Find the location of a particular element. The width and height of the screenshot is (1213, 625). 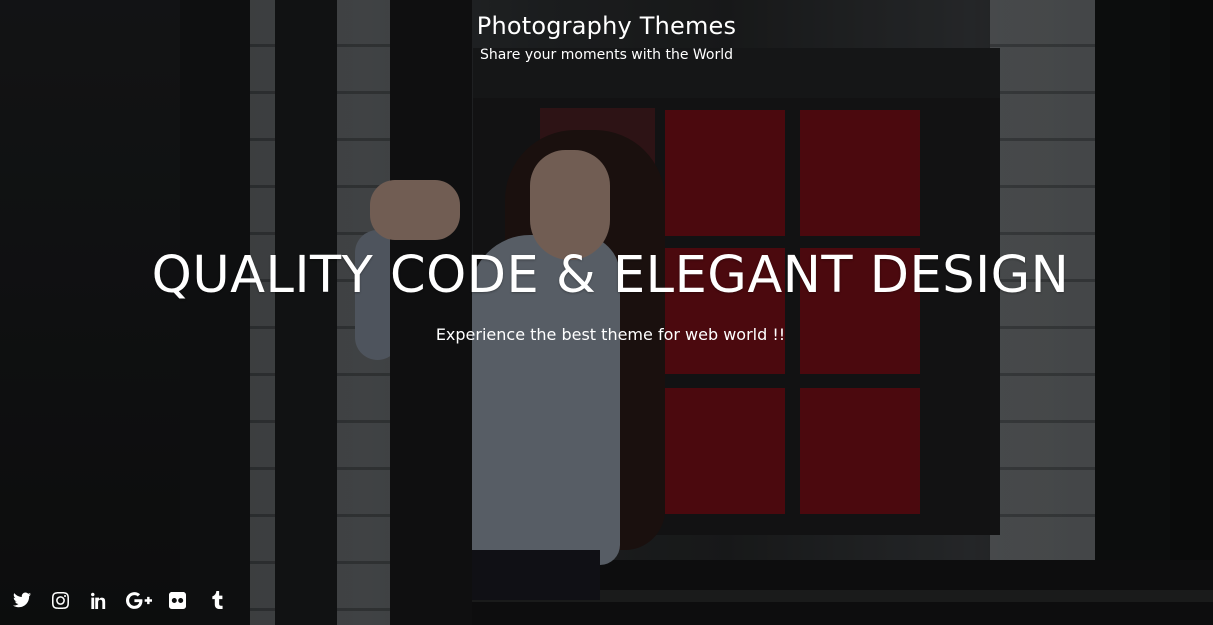

twitter-icon is located at coordinates (21, 600).